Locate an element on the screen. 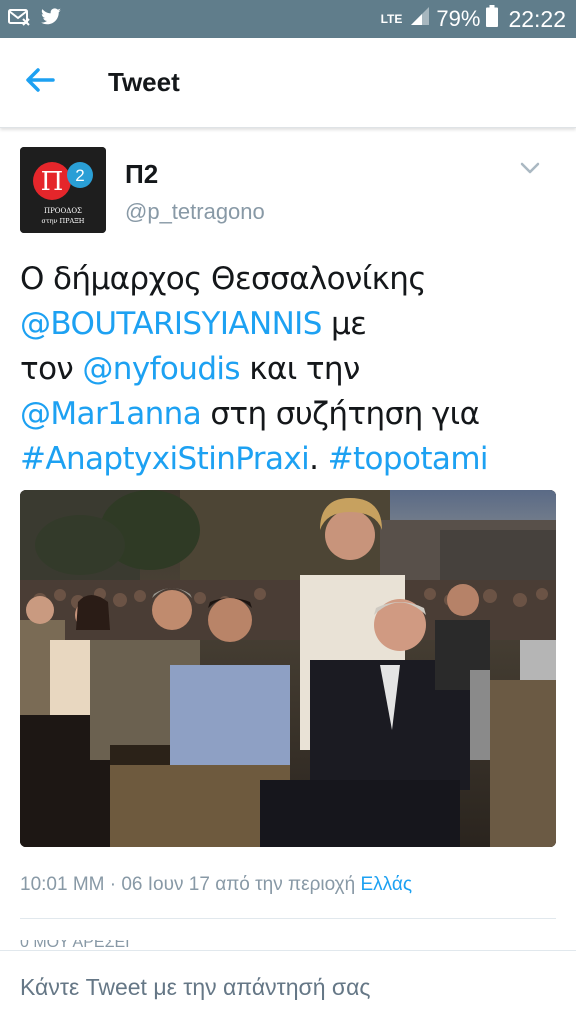 This screenshot has width=576, height=1024. tweet-text-segment: με is located at coordinates (344, 324).